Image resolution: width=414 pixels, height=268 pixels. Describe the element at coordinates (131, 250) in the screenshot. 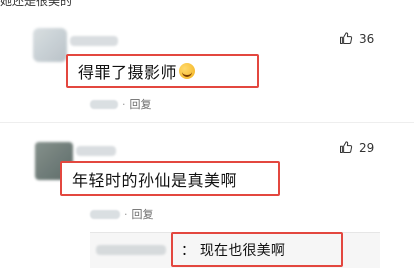

I see `sub-reply-user-blur` at that location.